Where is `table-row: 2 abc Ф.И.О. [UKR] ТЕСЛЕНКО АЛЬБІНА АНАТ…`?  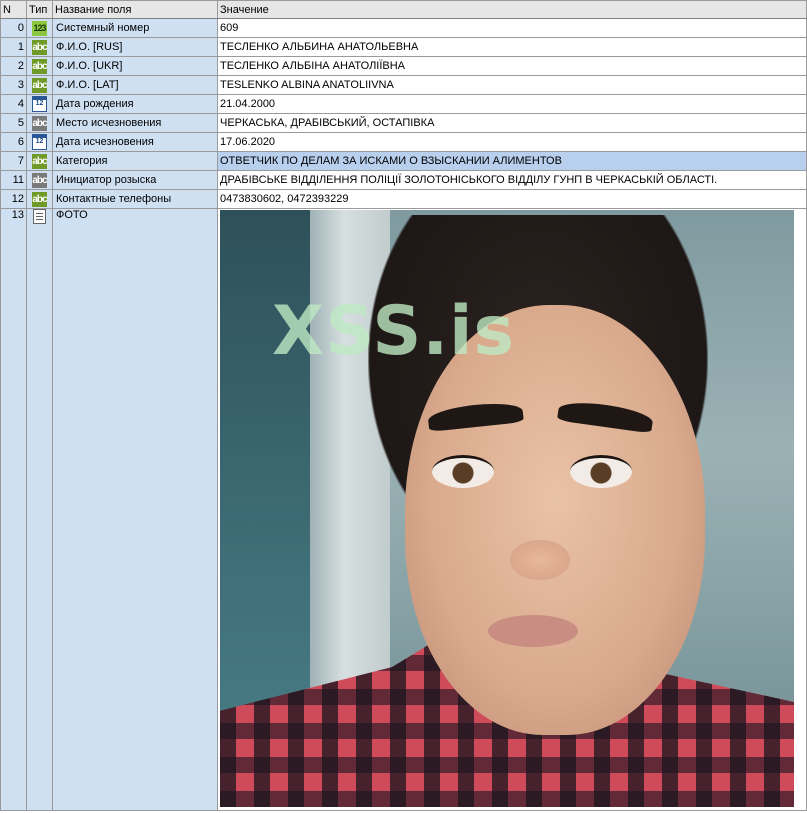 table-row: 2 abc Ф.И.О. [UKR] ТЕСЛЕНКО АЛЬБІНА АНАТ… is located at coordinates (403, 66).